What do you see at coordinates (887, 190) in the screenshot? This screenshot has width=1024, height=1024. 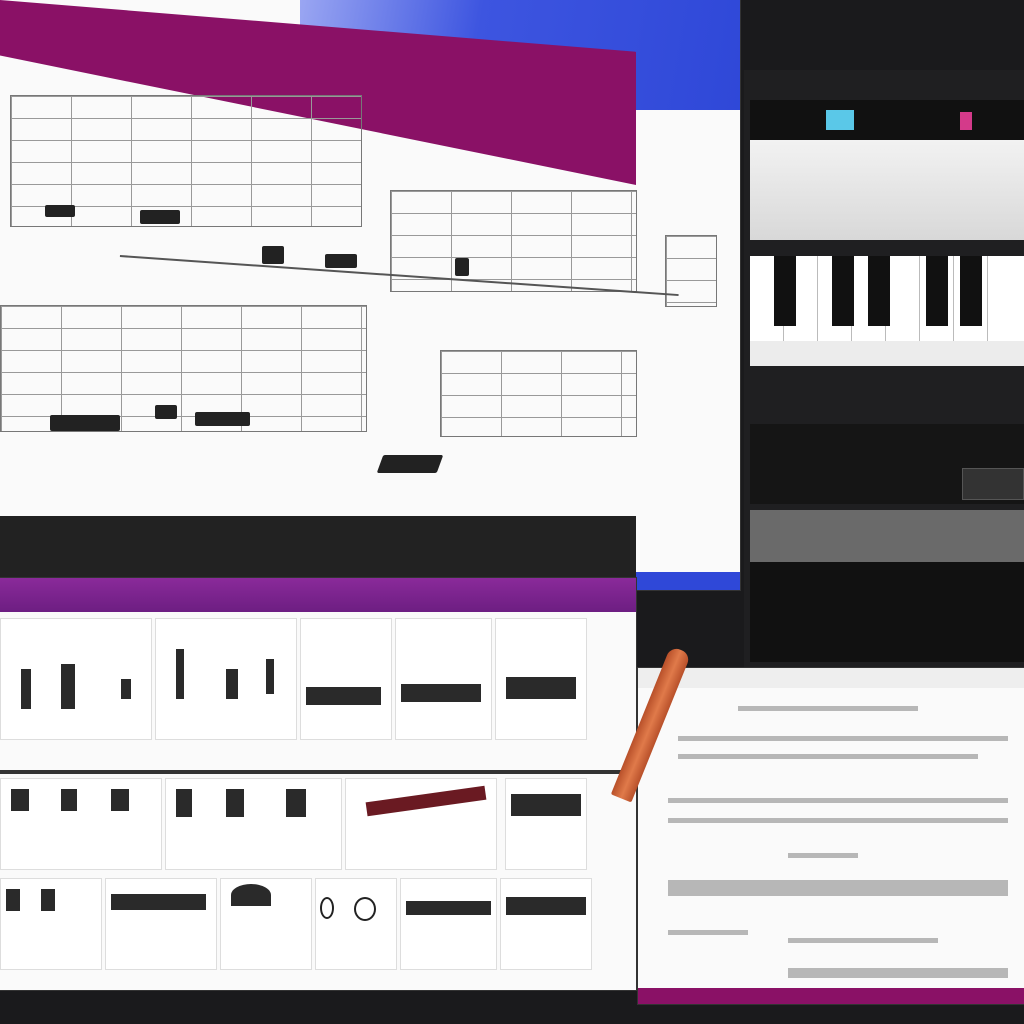 I see `device-screen` at bounding box center [887, 190].